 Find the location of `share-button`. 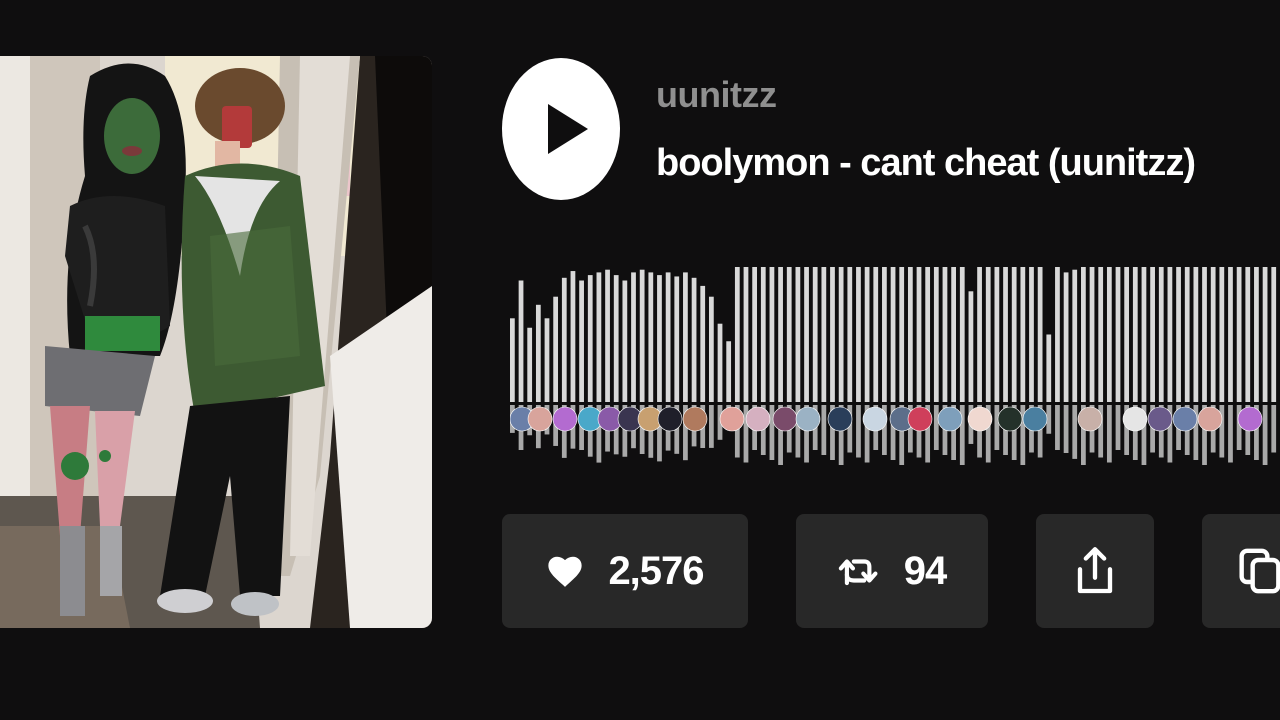

share-button is located at coordinates (1095, 571).